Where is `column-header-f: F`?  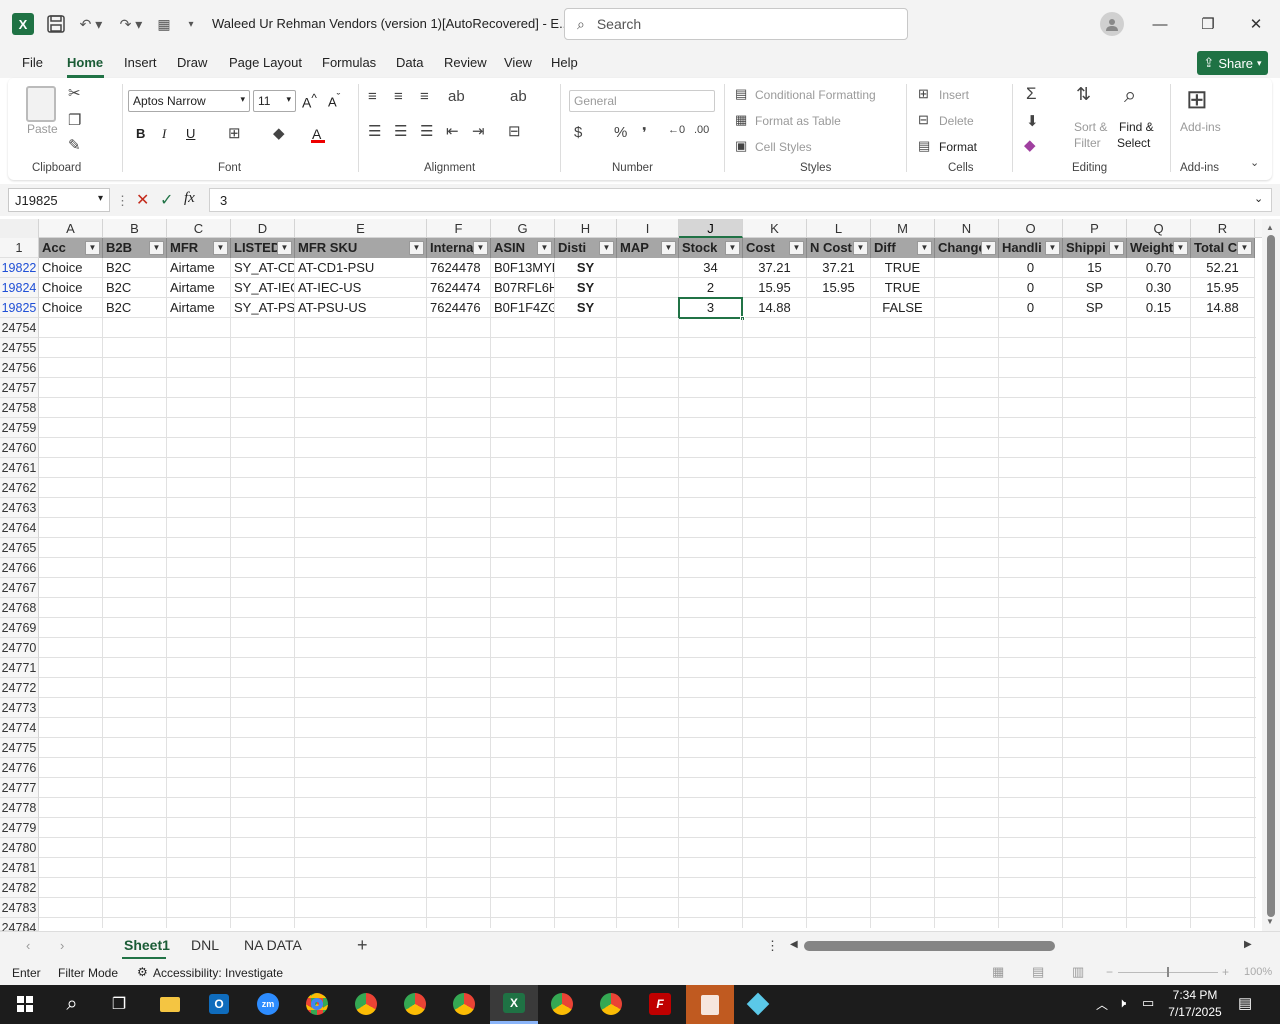
column-header-f: F is located at coordinates (459, 228).